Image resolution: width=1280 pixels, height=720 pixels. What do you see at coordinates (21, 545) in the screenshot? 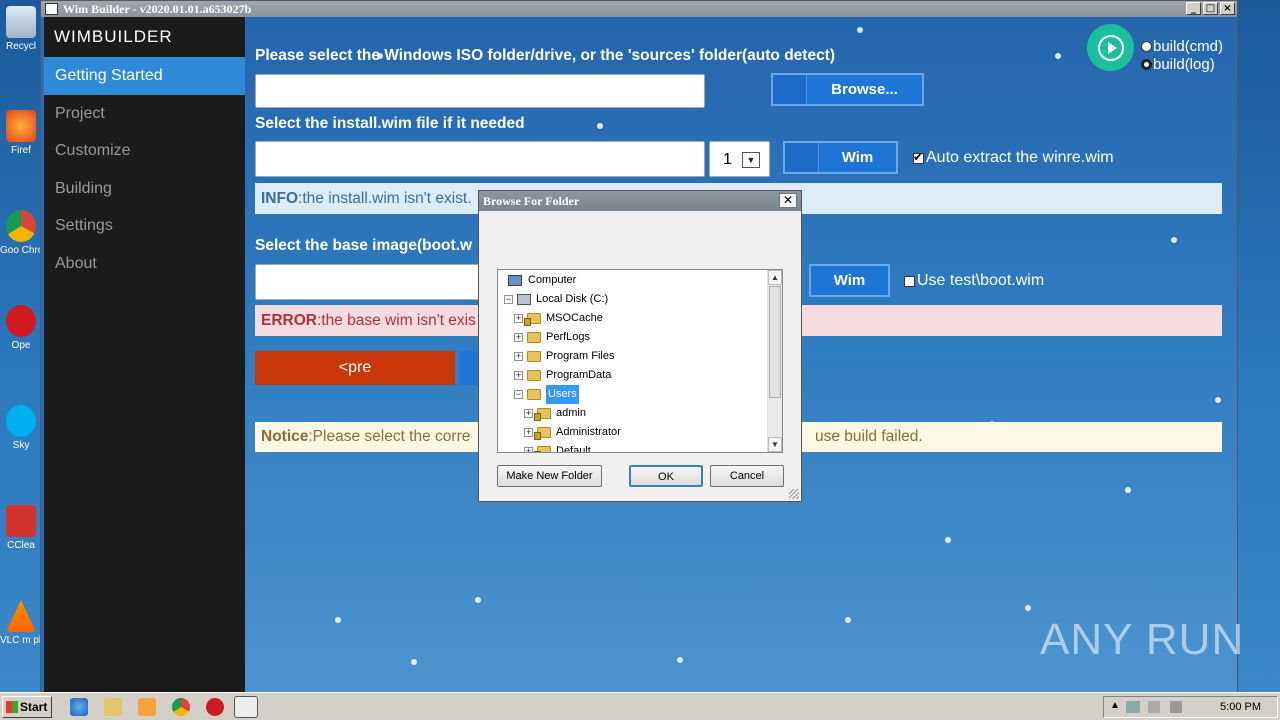
I see `desktop-icon-label: CClea` at bounding box center [21, 545].